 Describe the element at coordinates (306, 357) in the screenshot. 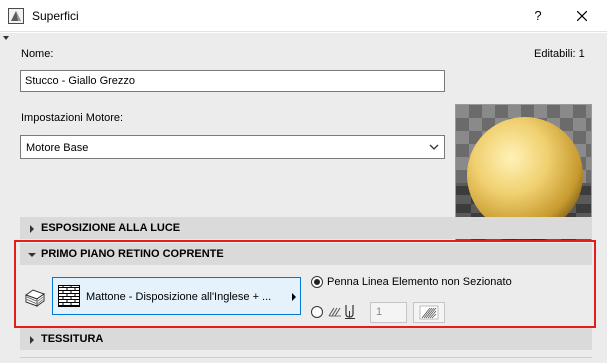

I see `section-divider` at that location.